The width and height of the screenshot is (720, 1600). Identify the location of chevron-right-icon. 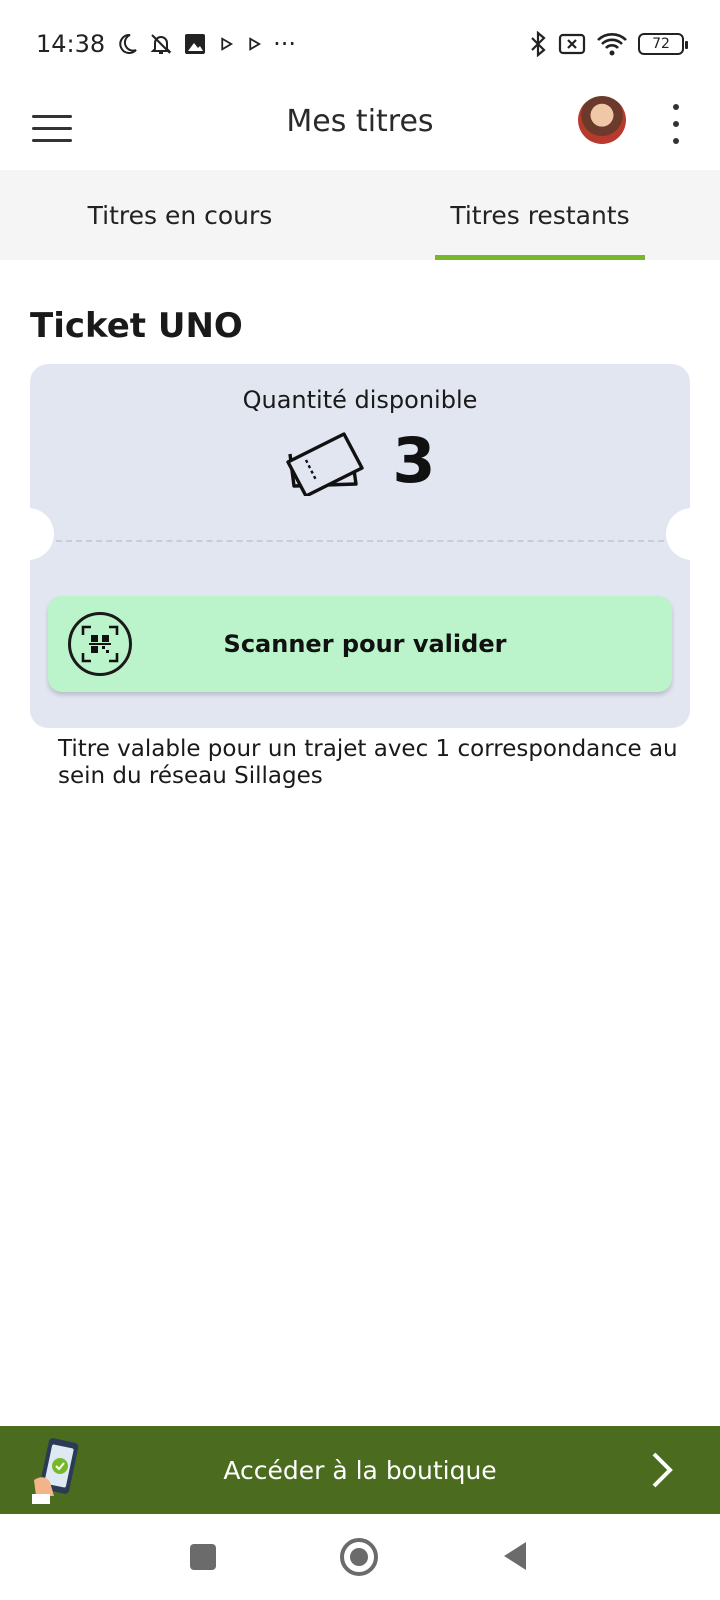
(662, 1470).